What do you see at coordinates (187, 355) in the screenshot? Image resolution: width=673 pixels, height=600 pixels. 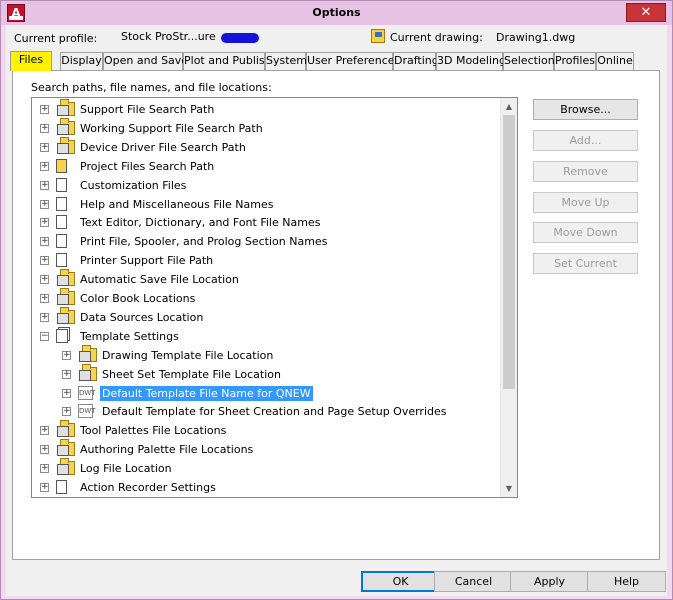 I see `tree-item-label: Drawing Template File Location` at bounding box center [187, 355].